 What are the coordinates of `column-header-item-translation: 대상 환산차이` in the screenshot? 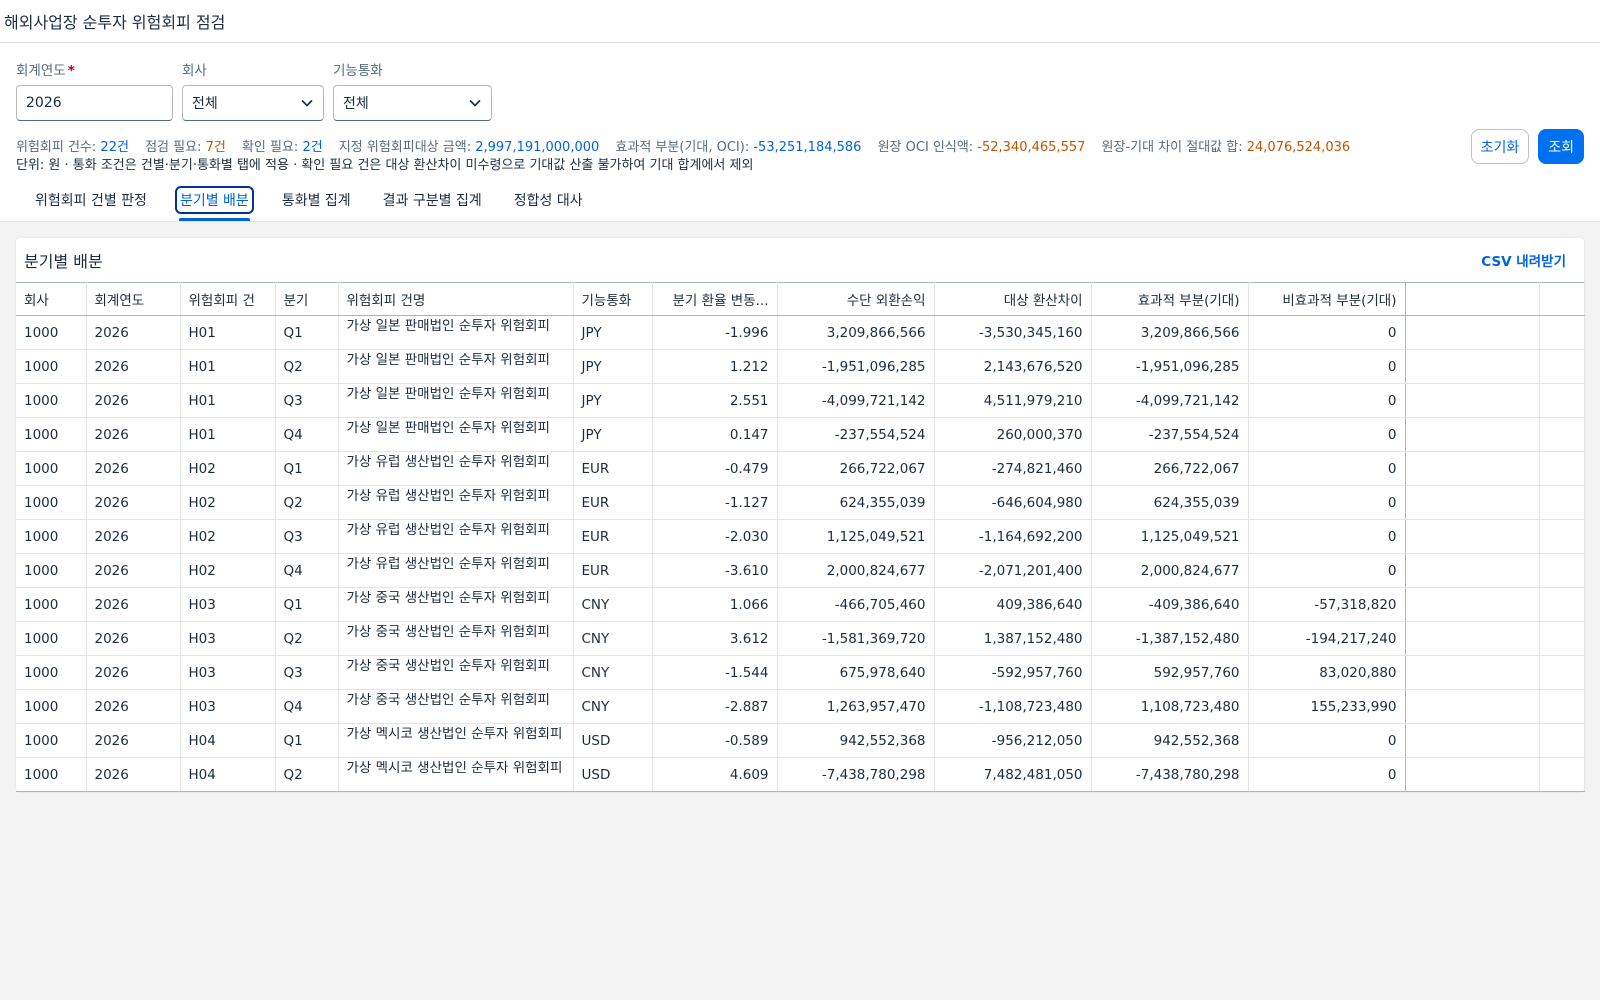 It's located at (1013, 299).